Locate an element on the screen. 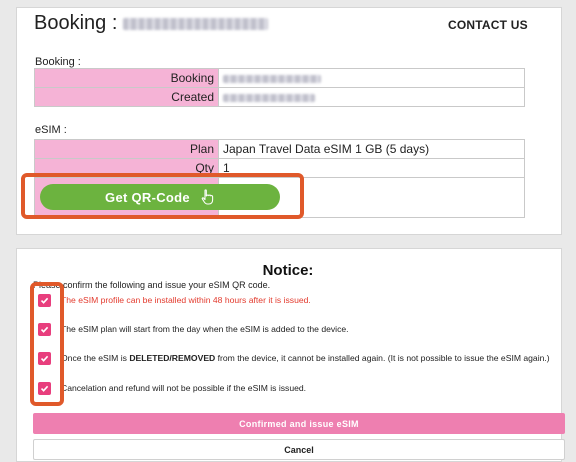 The image size is (576, 462). created-label: Created is located at coordinates (126, 97).